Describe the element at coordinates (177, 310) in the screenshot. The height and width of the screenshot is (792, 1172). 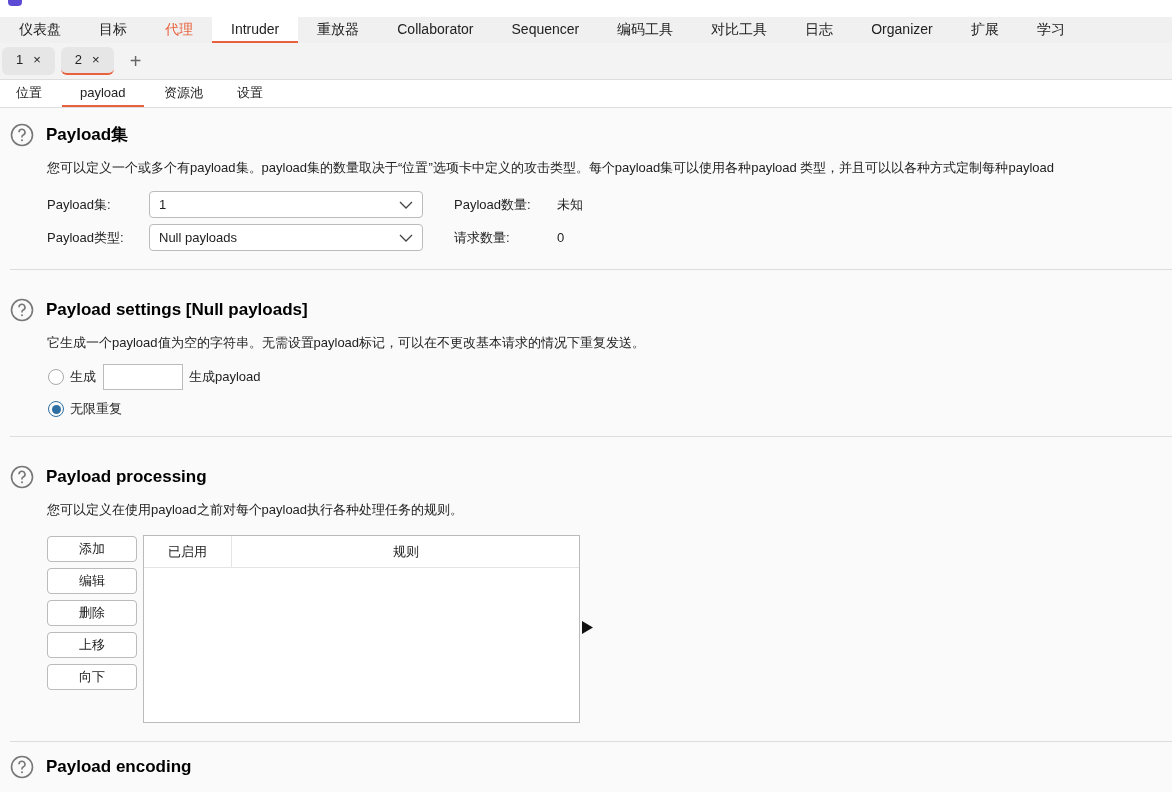
I see `section-title: Payload settings [Null payloads]` at that location.